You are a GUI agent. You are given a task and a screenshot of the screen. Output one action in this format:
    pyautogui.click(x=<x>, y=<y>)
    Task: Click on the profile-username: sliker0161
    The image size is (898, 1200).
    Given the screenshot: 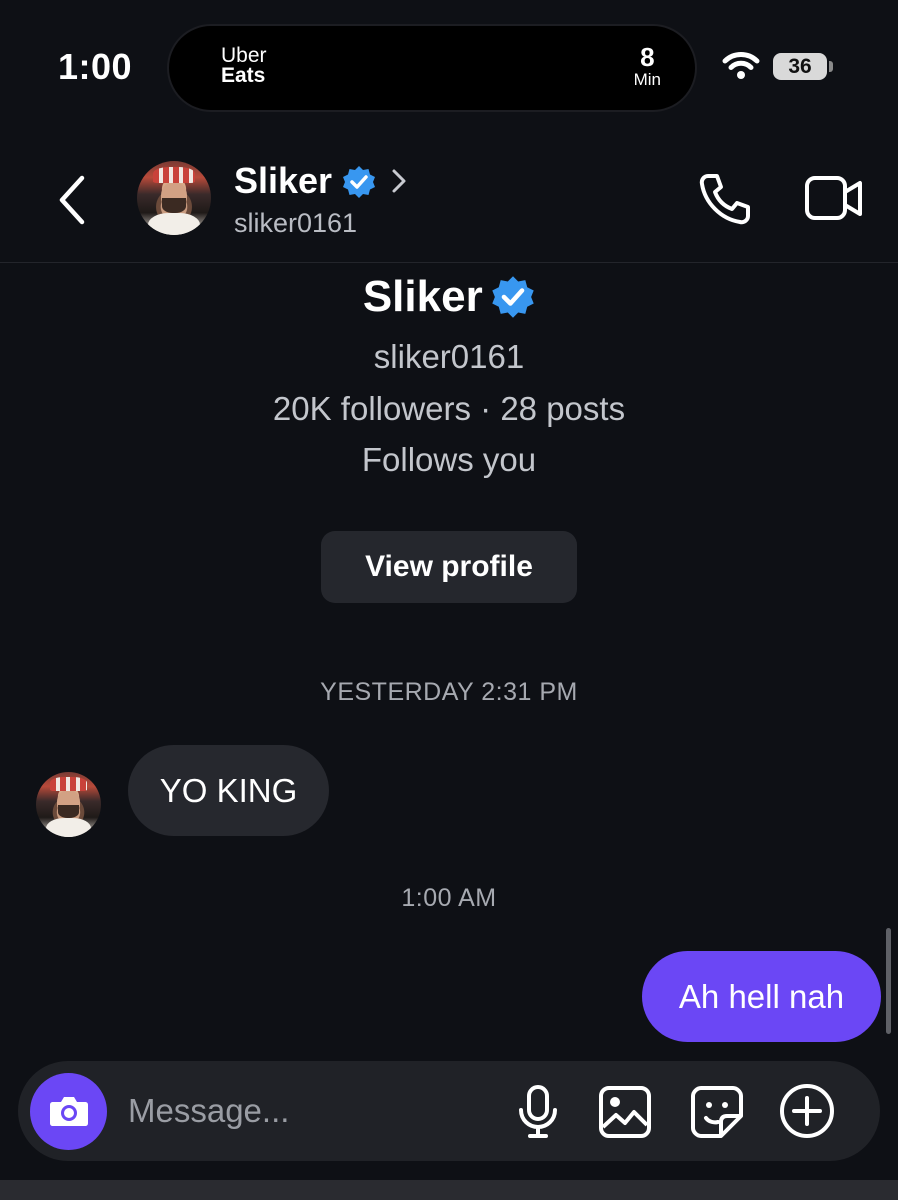 What is the action you would take?
    pyautogui.click(x=449, y=356)
    